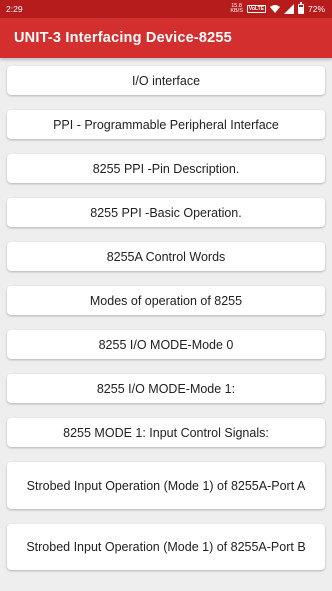 The image size is (332, 591). I want to click on topic-label: 8255 I/O MODE-Mode 0, so click(166, 344).